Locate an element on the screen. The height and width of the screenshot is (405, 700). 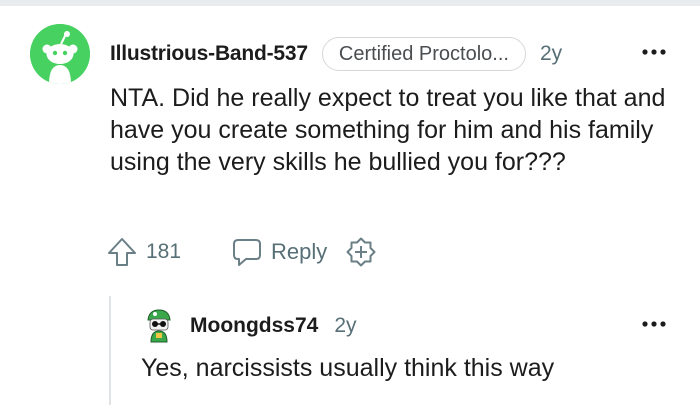
timestamp: 2y is located at coordinates (551, 54).